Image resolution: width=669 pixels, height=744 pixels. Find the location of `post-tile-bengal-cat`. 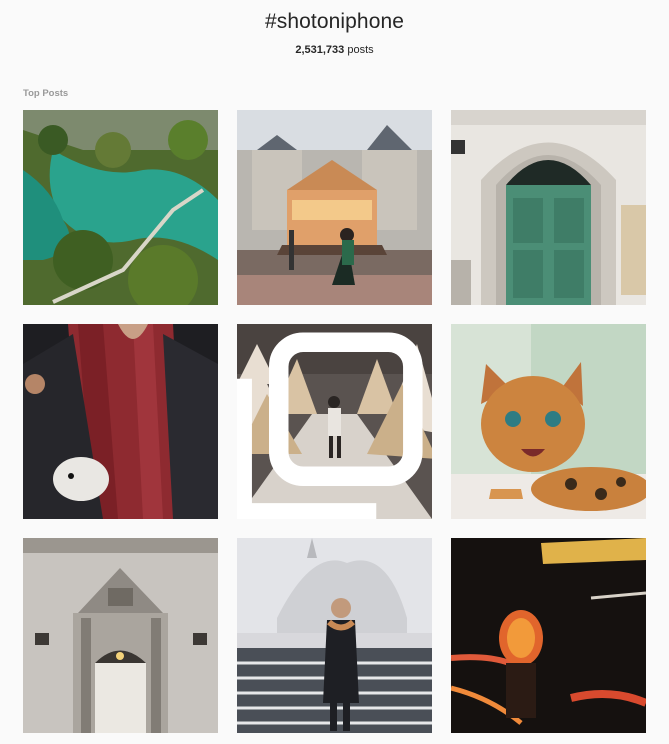

post-tile-bengal-cat is located at coordinates (548, 421).